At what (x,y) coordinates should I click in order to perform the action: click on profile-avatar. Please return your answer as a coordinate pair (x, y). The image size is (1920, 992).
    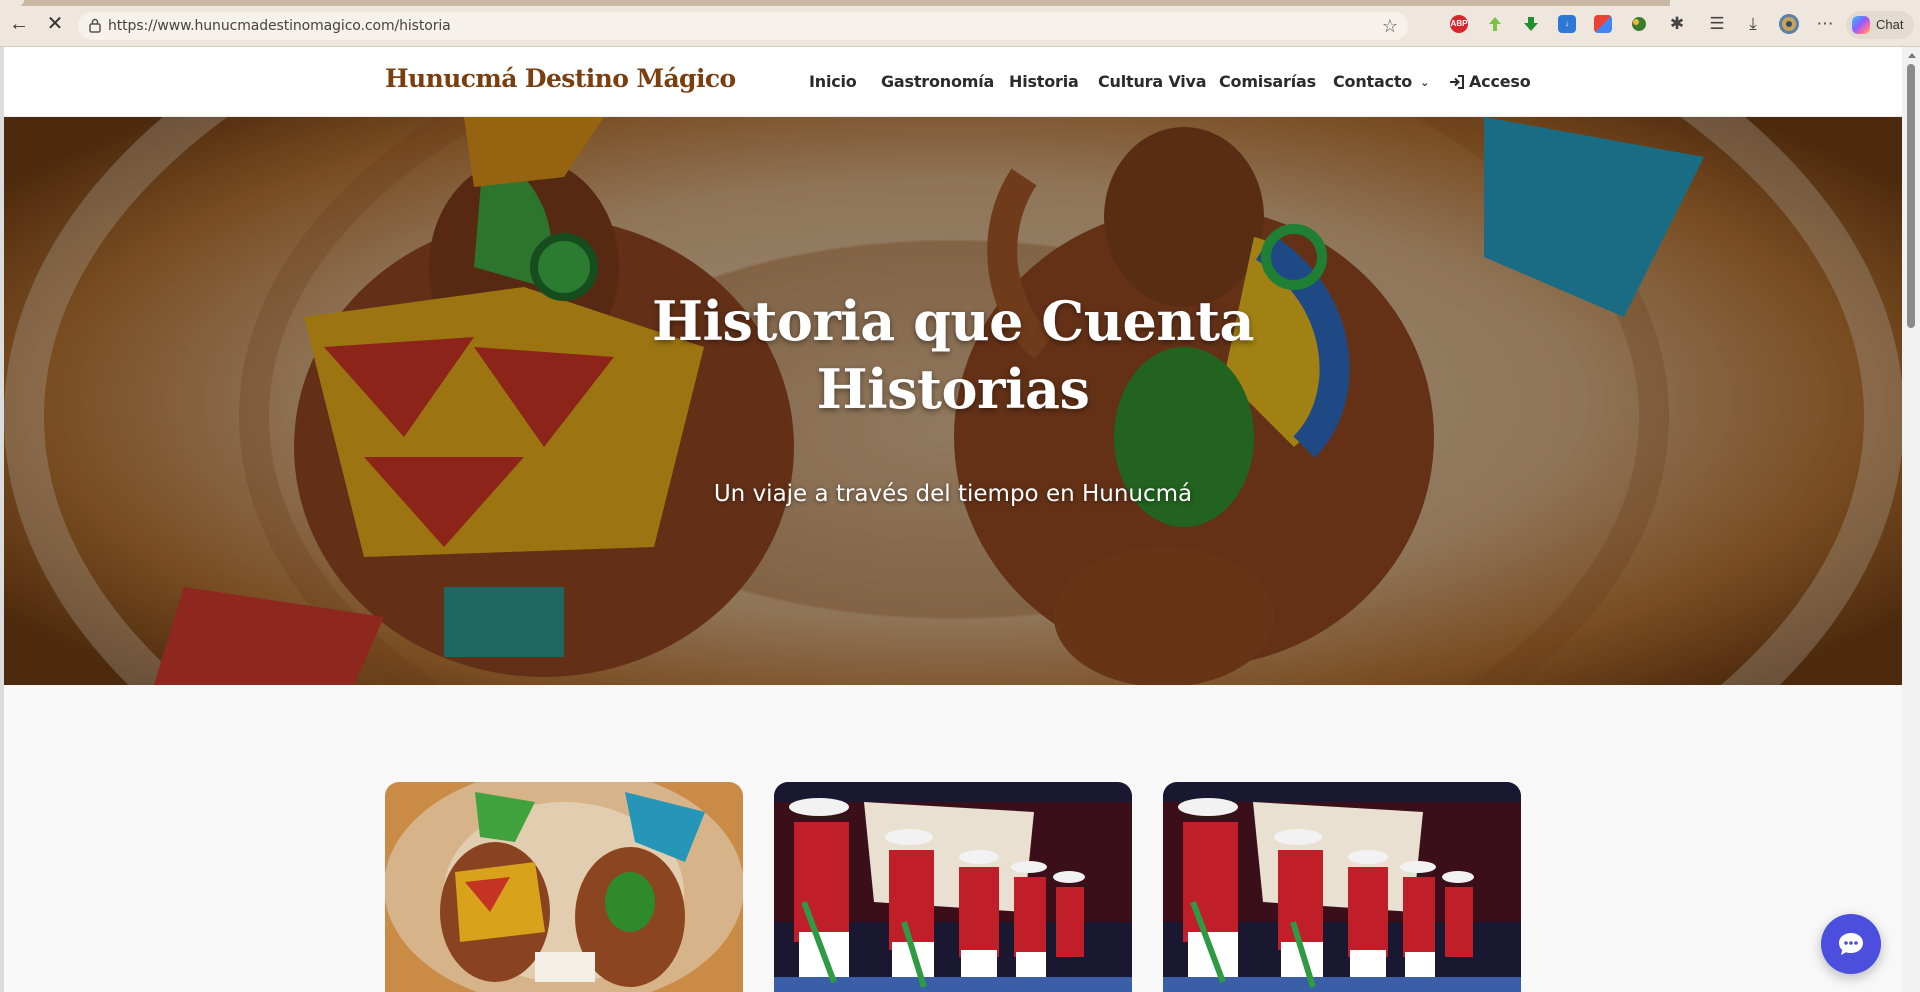
    Looking at the image, I should click on (1789, 24).